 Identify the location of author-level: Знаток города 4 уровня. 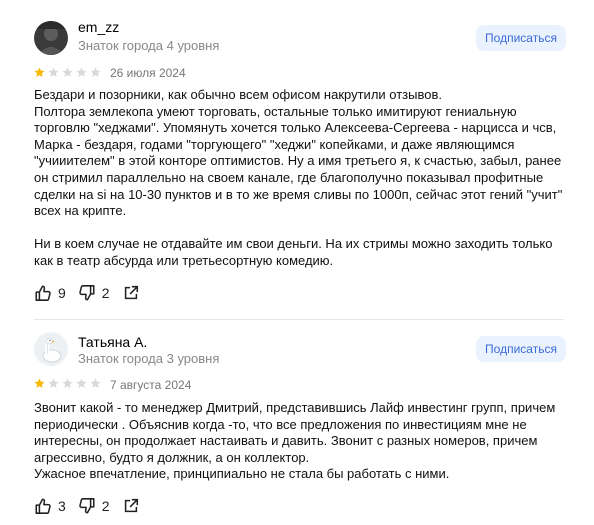
(149, 45).